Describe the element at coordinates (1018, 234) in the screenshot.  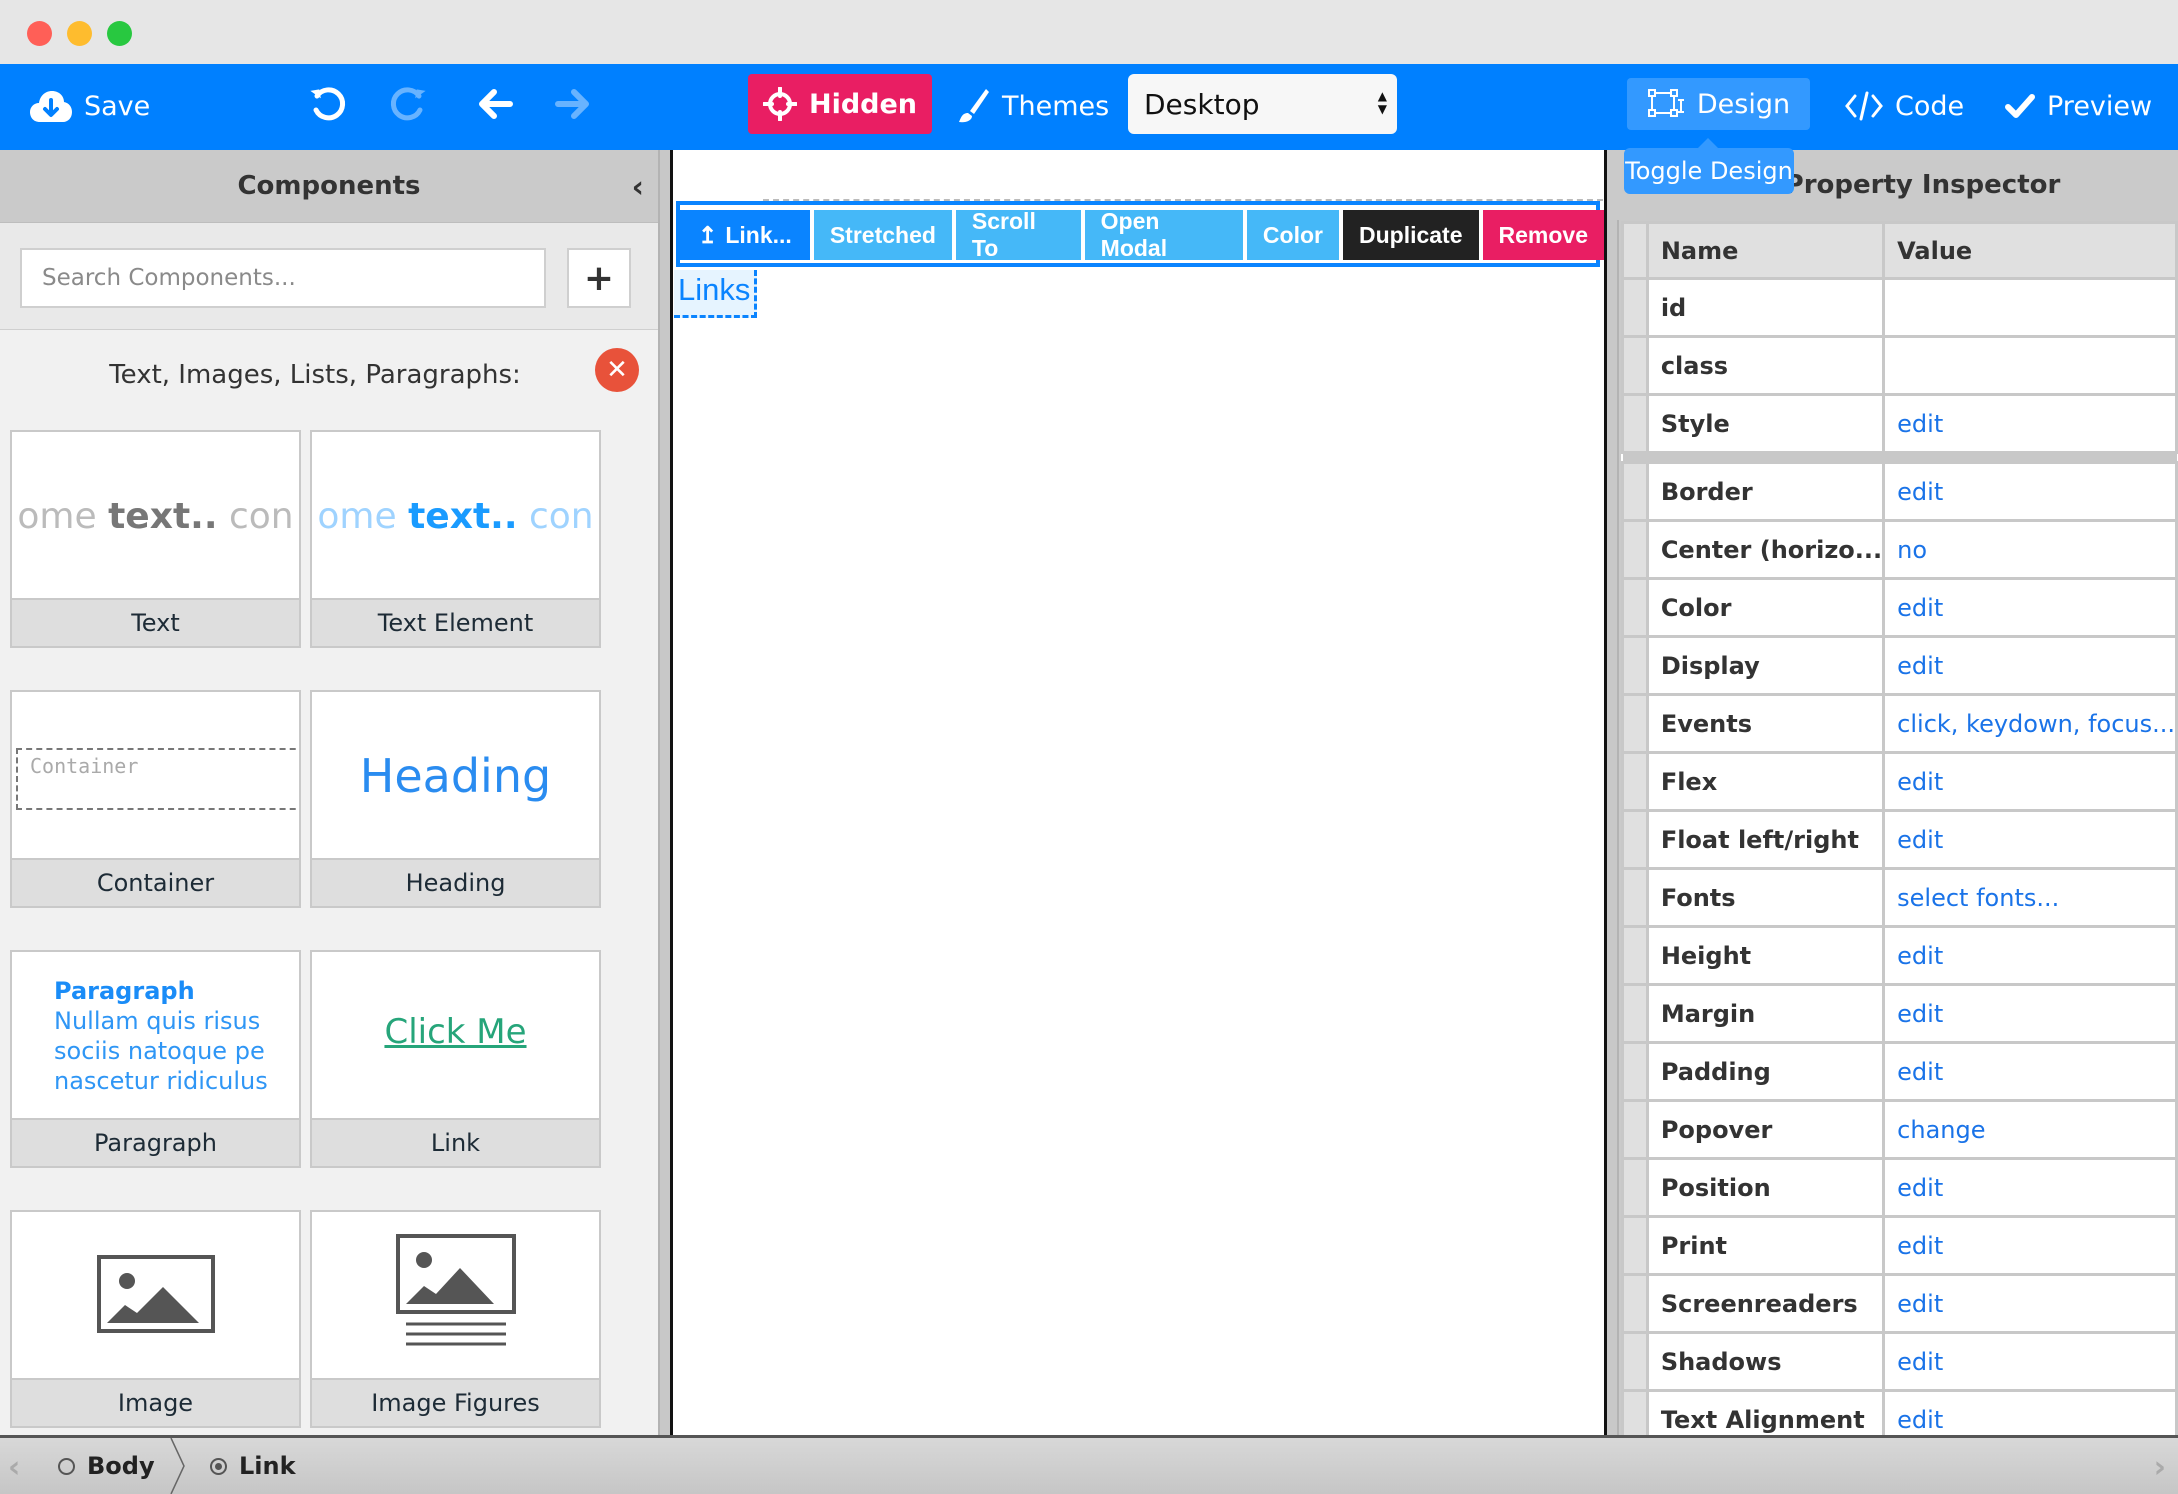
I see `scroll-to-button: Scroll To` at that location.